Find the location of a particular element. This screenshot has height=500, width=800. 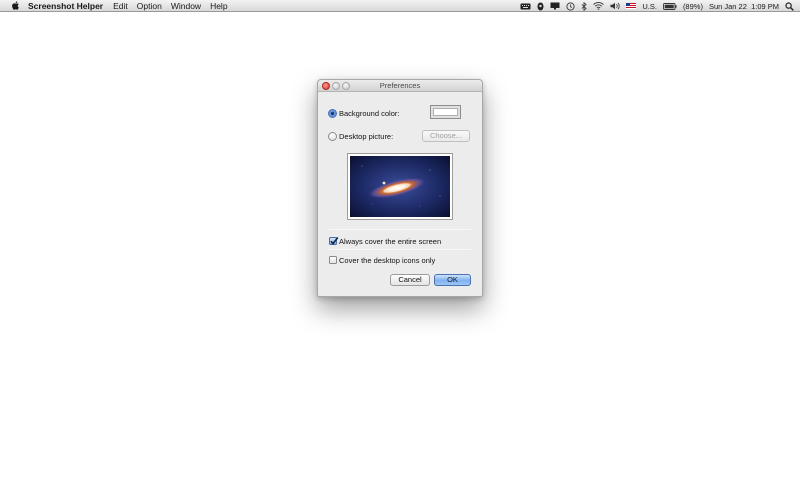

always-cover-checkbox is located at coordinates (334, 241).